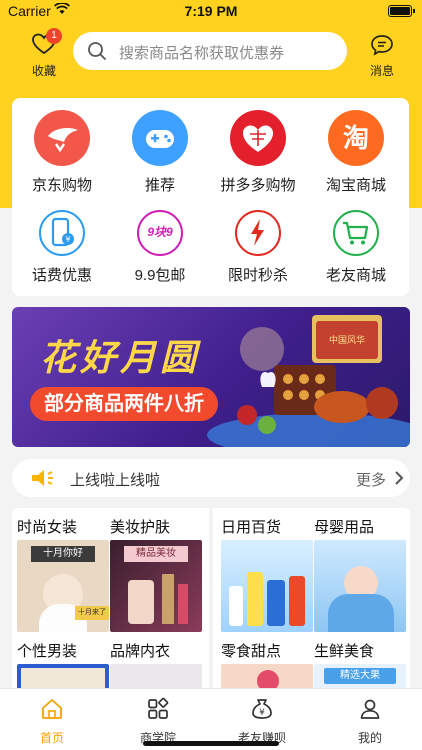 This screenshot has height=750, width=422. Describe the element at coordinates (140, 650) in the screenshot. I see `category-title: 品牌内衣` at that location.